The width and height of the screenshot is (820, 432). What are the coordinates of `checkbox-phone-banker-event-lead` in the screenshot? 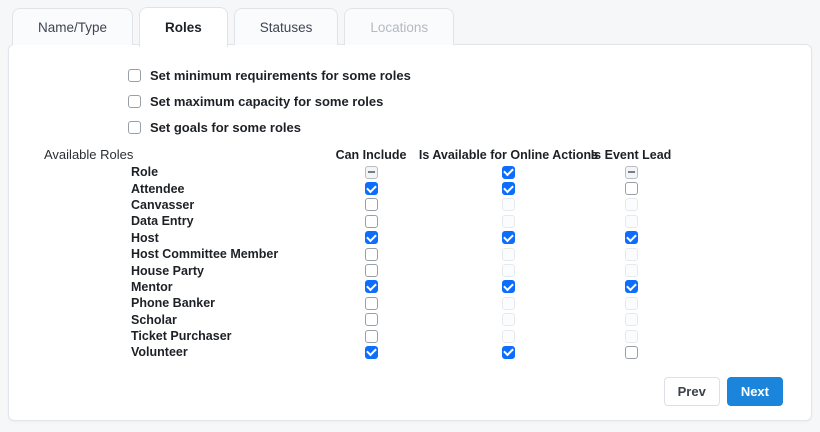 It's located at (631, 303).